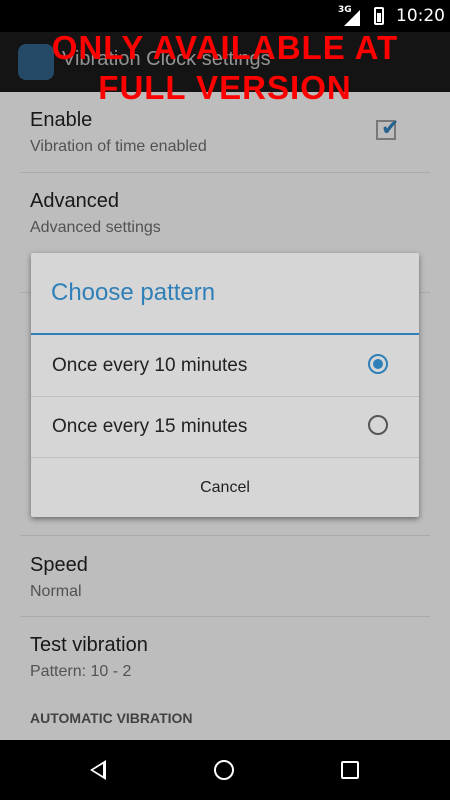 This screenshot has width=450, height=800. Describe the element at coordinates (378, 425) in the screenshot. I see `radio-unselected-icon` at that location.